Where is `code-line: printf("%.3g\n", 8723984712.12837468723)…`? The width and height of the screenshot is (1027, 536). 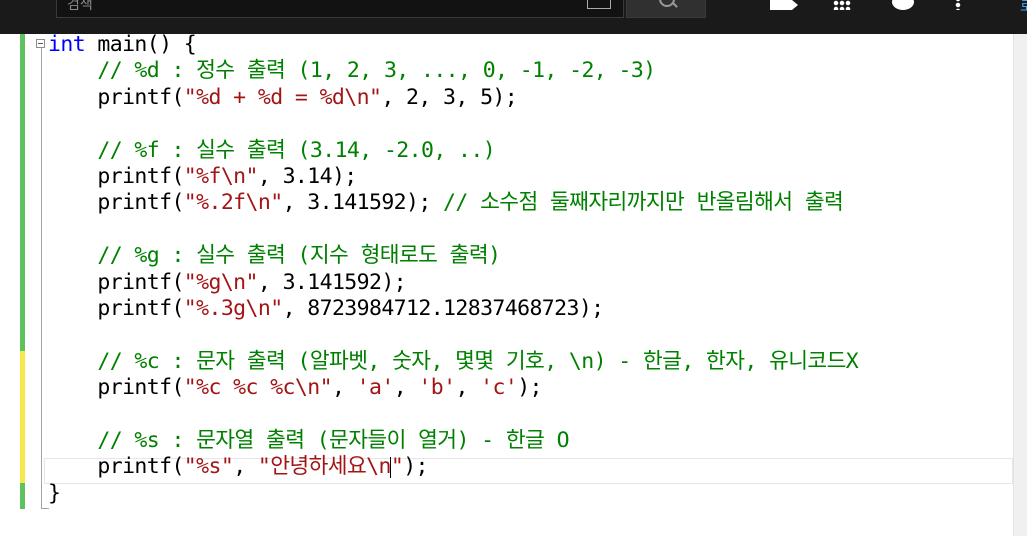 code-line: printf("%.3g\n", 8723984712.12837468723)… is located at coordinates (326, 309).